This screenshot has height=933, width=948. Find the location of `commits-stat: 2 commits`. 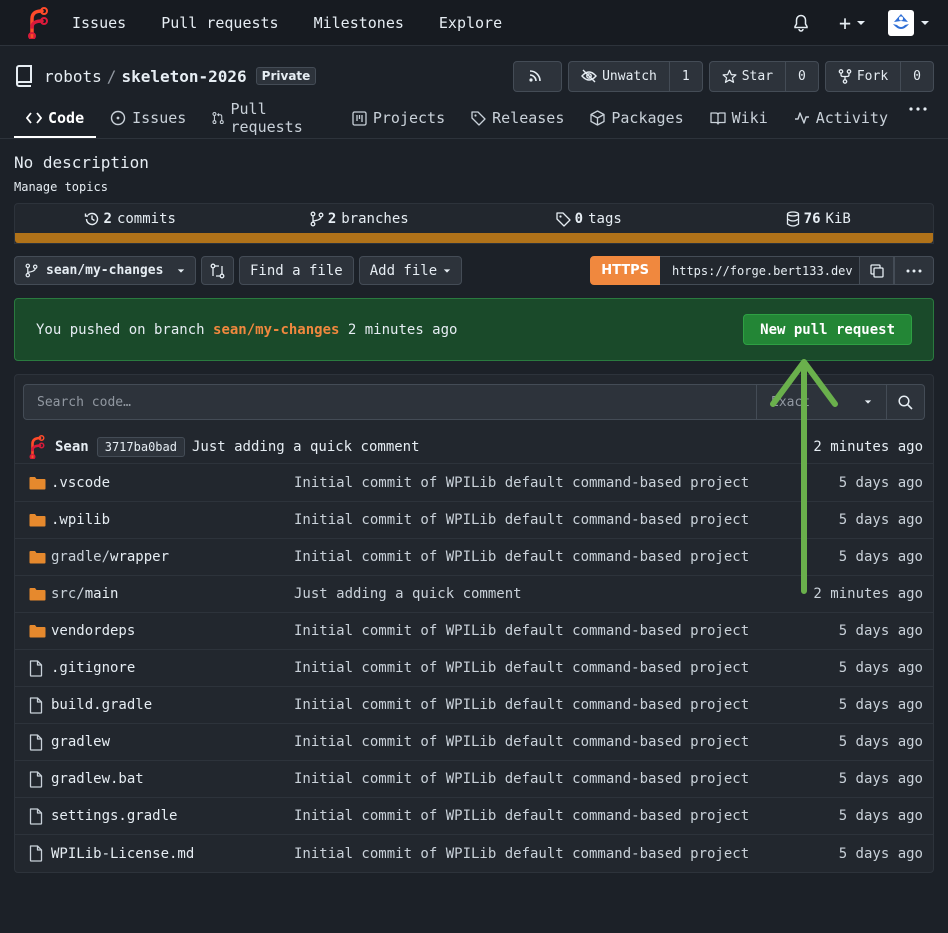

commits-stat: 2 commits is located at coordinates (130, 219).